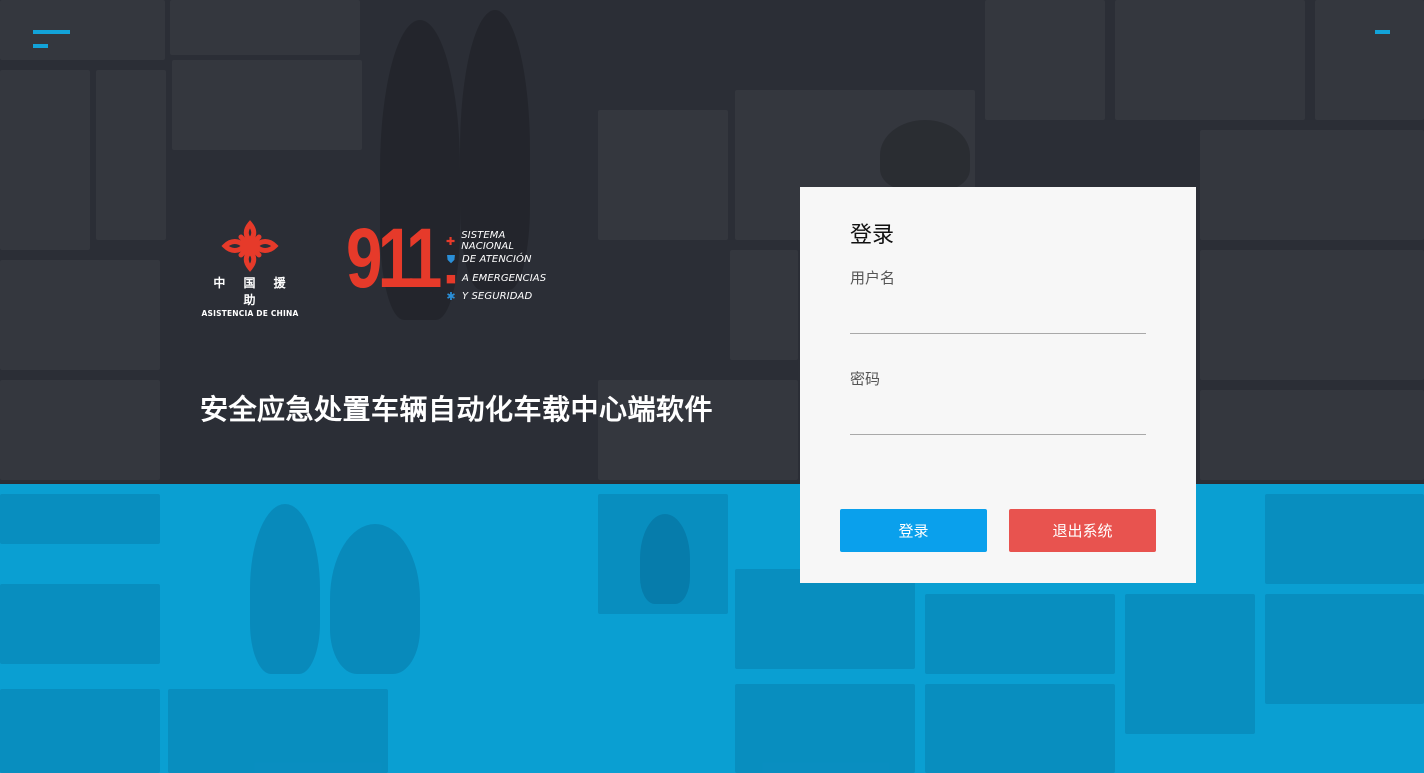  Describe the element at coordinates (451, 297) in the screenshot. I see `star-of-life-icon: ✱` at that location.